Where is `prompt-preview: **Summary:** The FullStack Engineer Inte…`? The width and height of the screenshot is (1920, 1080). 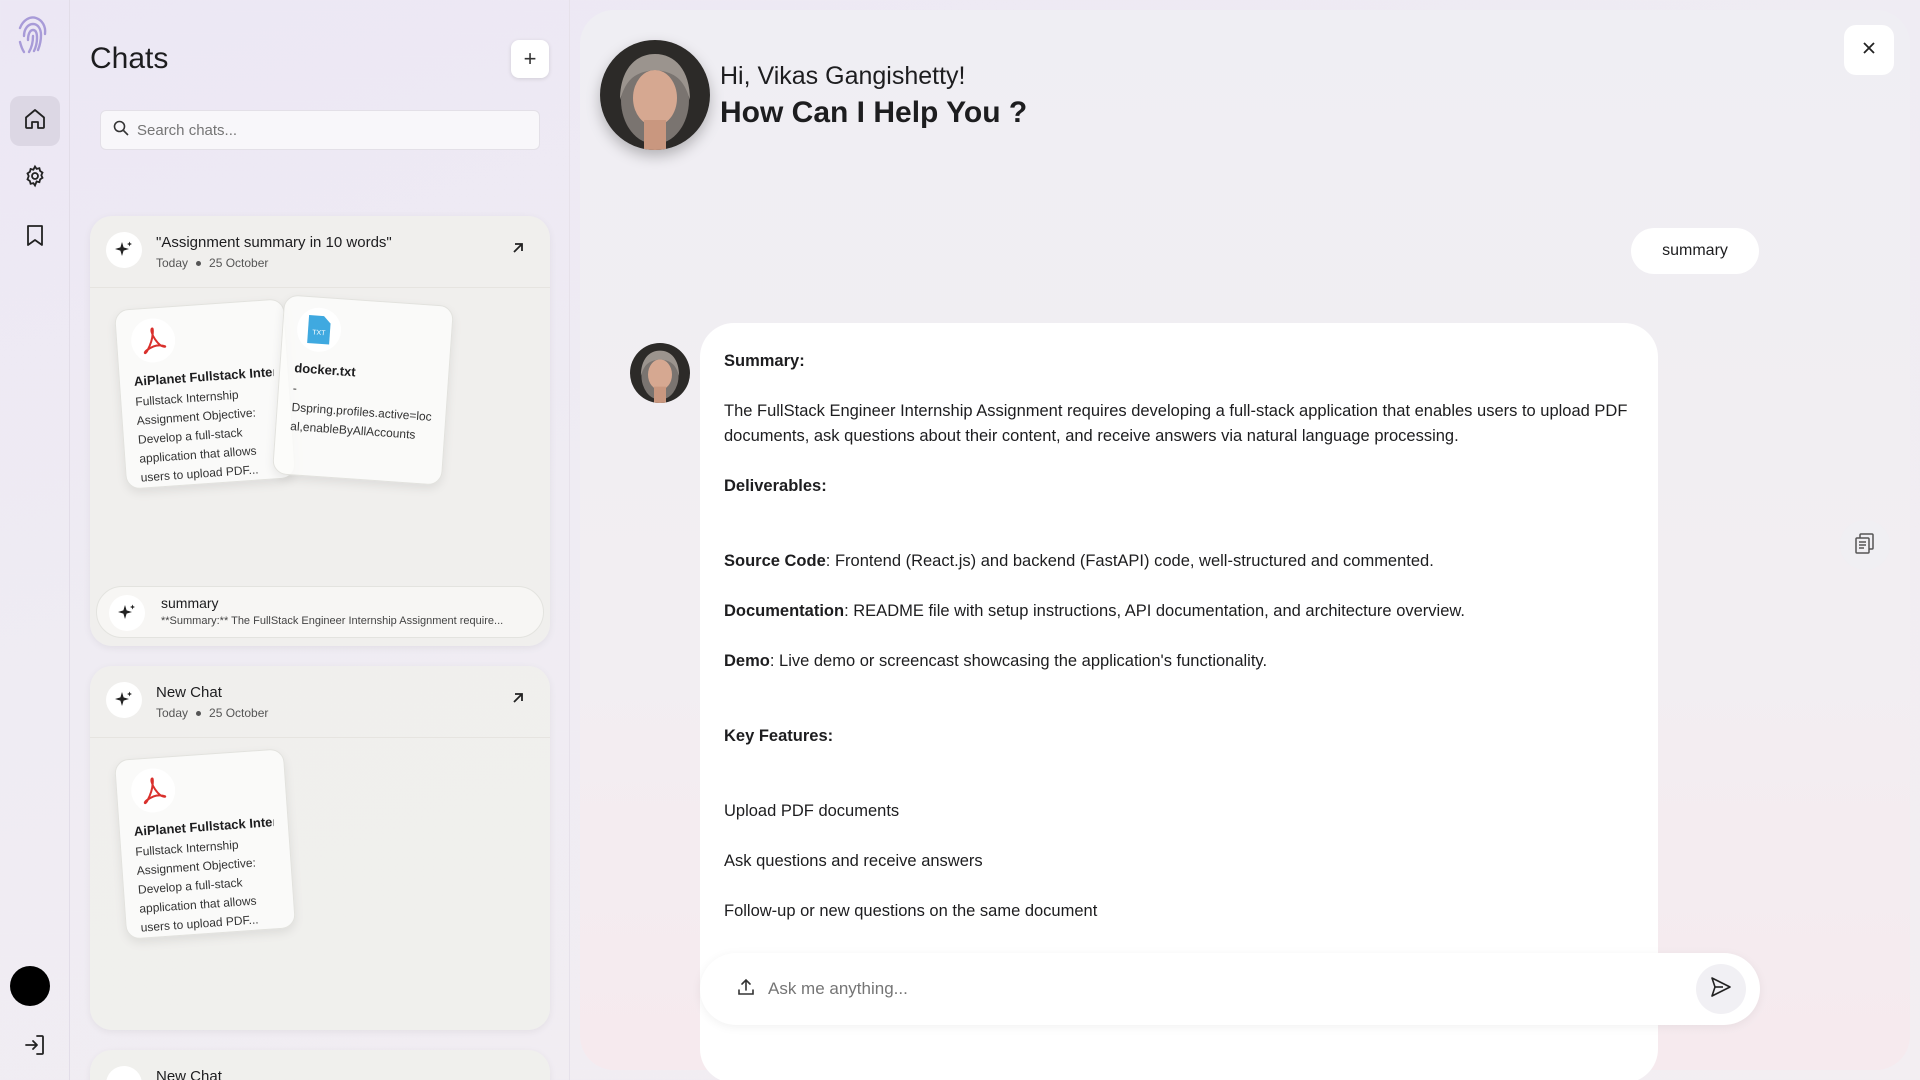
prompt-preview: **Summary:** The FullStack Engineer Inte… is located at coordinates (332, 621).